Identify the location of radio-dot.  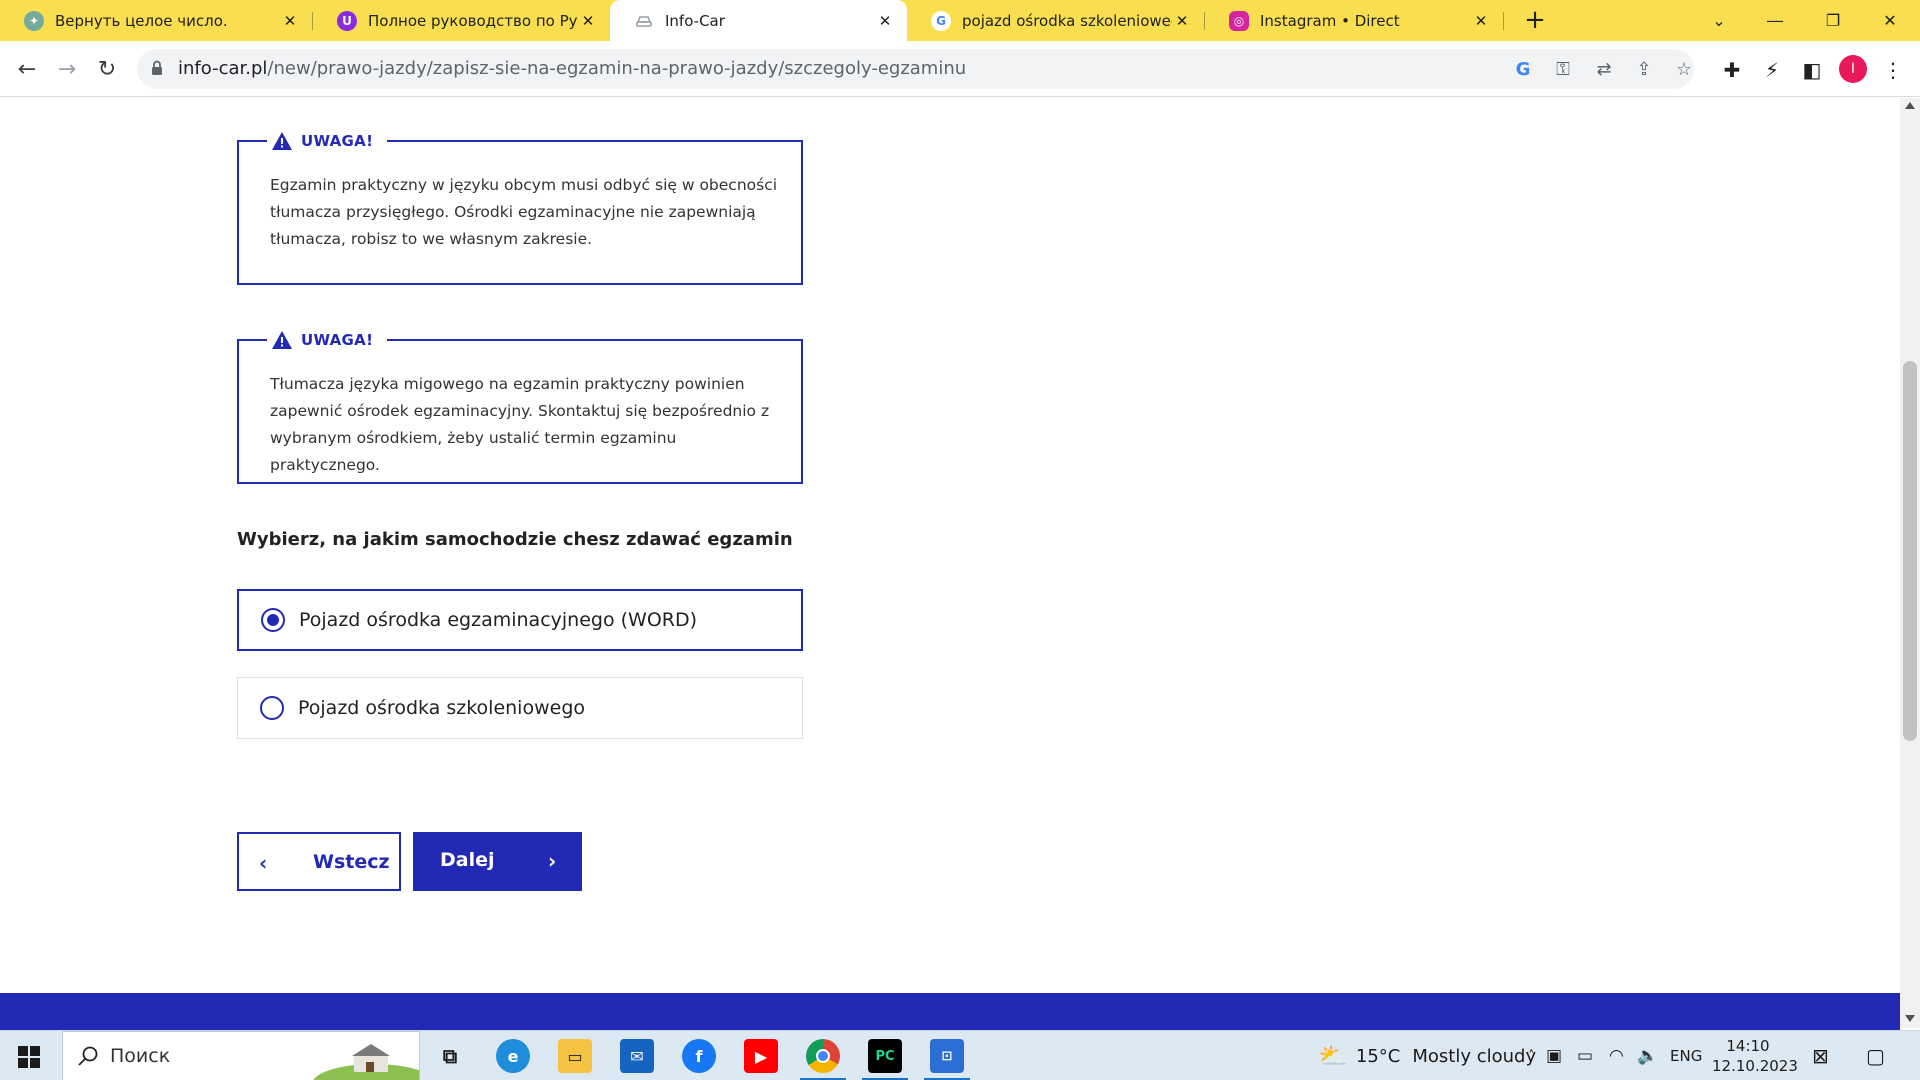
(273, 620).